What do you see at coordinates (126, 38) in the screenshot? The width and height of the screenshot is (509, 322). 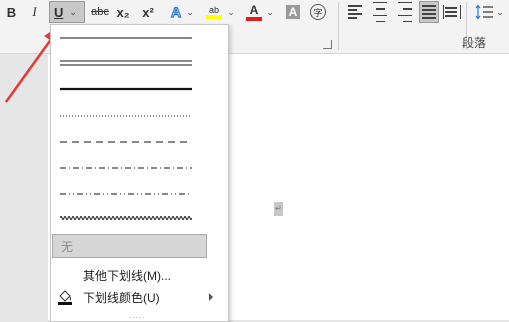 I see `underline-single-option` at bounding box center [126, 38].